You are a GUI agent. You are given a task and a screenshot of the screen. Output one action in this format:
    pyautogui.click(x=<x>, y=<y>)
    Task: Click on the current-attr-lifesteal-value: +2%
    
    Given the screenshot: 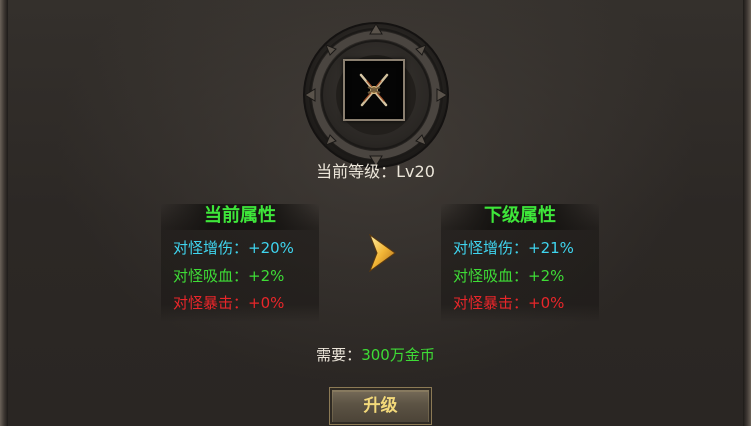 What is the action you would take?
    pyautogui.click(x=266, y=276)
    